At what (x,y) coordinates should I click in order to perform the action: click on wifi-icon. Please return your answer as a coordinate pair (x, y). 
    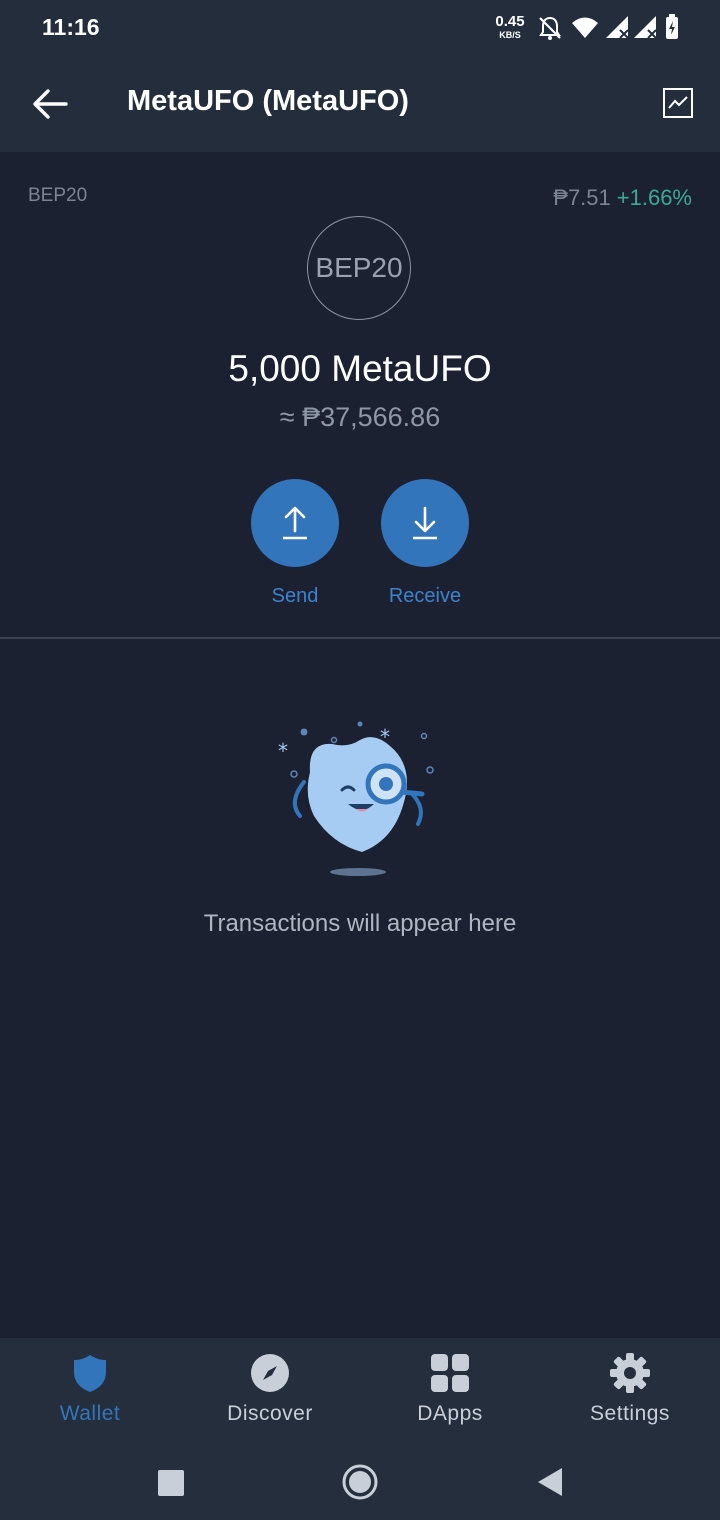
    Looking at the image, I should click on (585, 27).